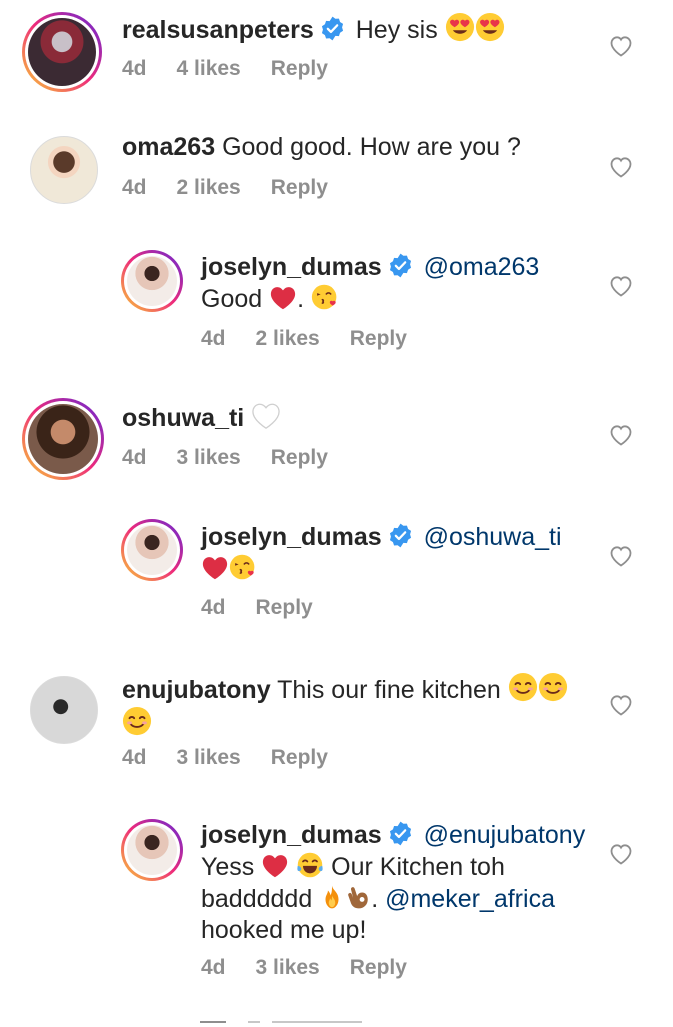  What do you see at coordinates (232, 299) in the screenshot?
I see `comment-body: Good` at bounding box center [232, 299].